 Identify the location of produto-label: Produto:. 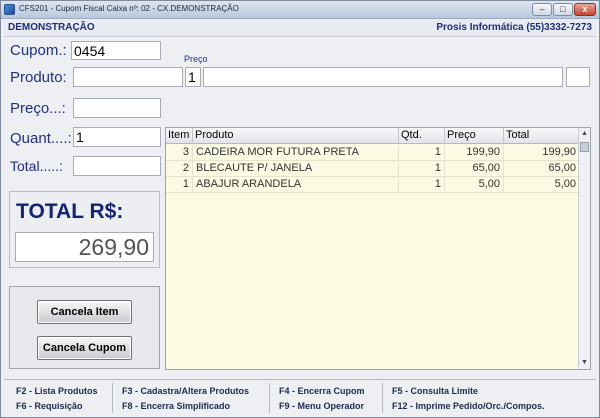
(38, 77).